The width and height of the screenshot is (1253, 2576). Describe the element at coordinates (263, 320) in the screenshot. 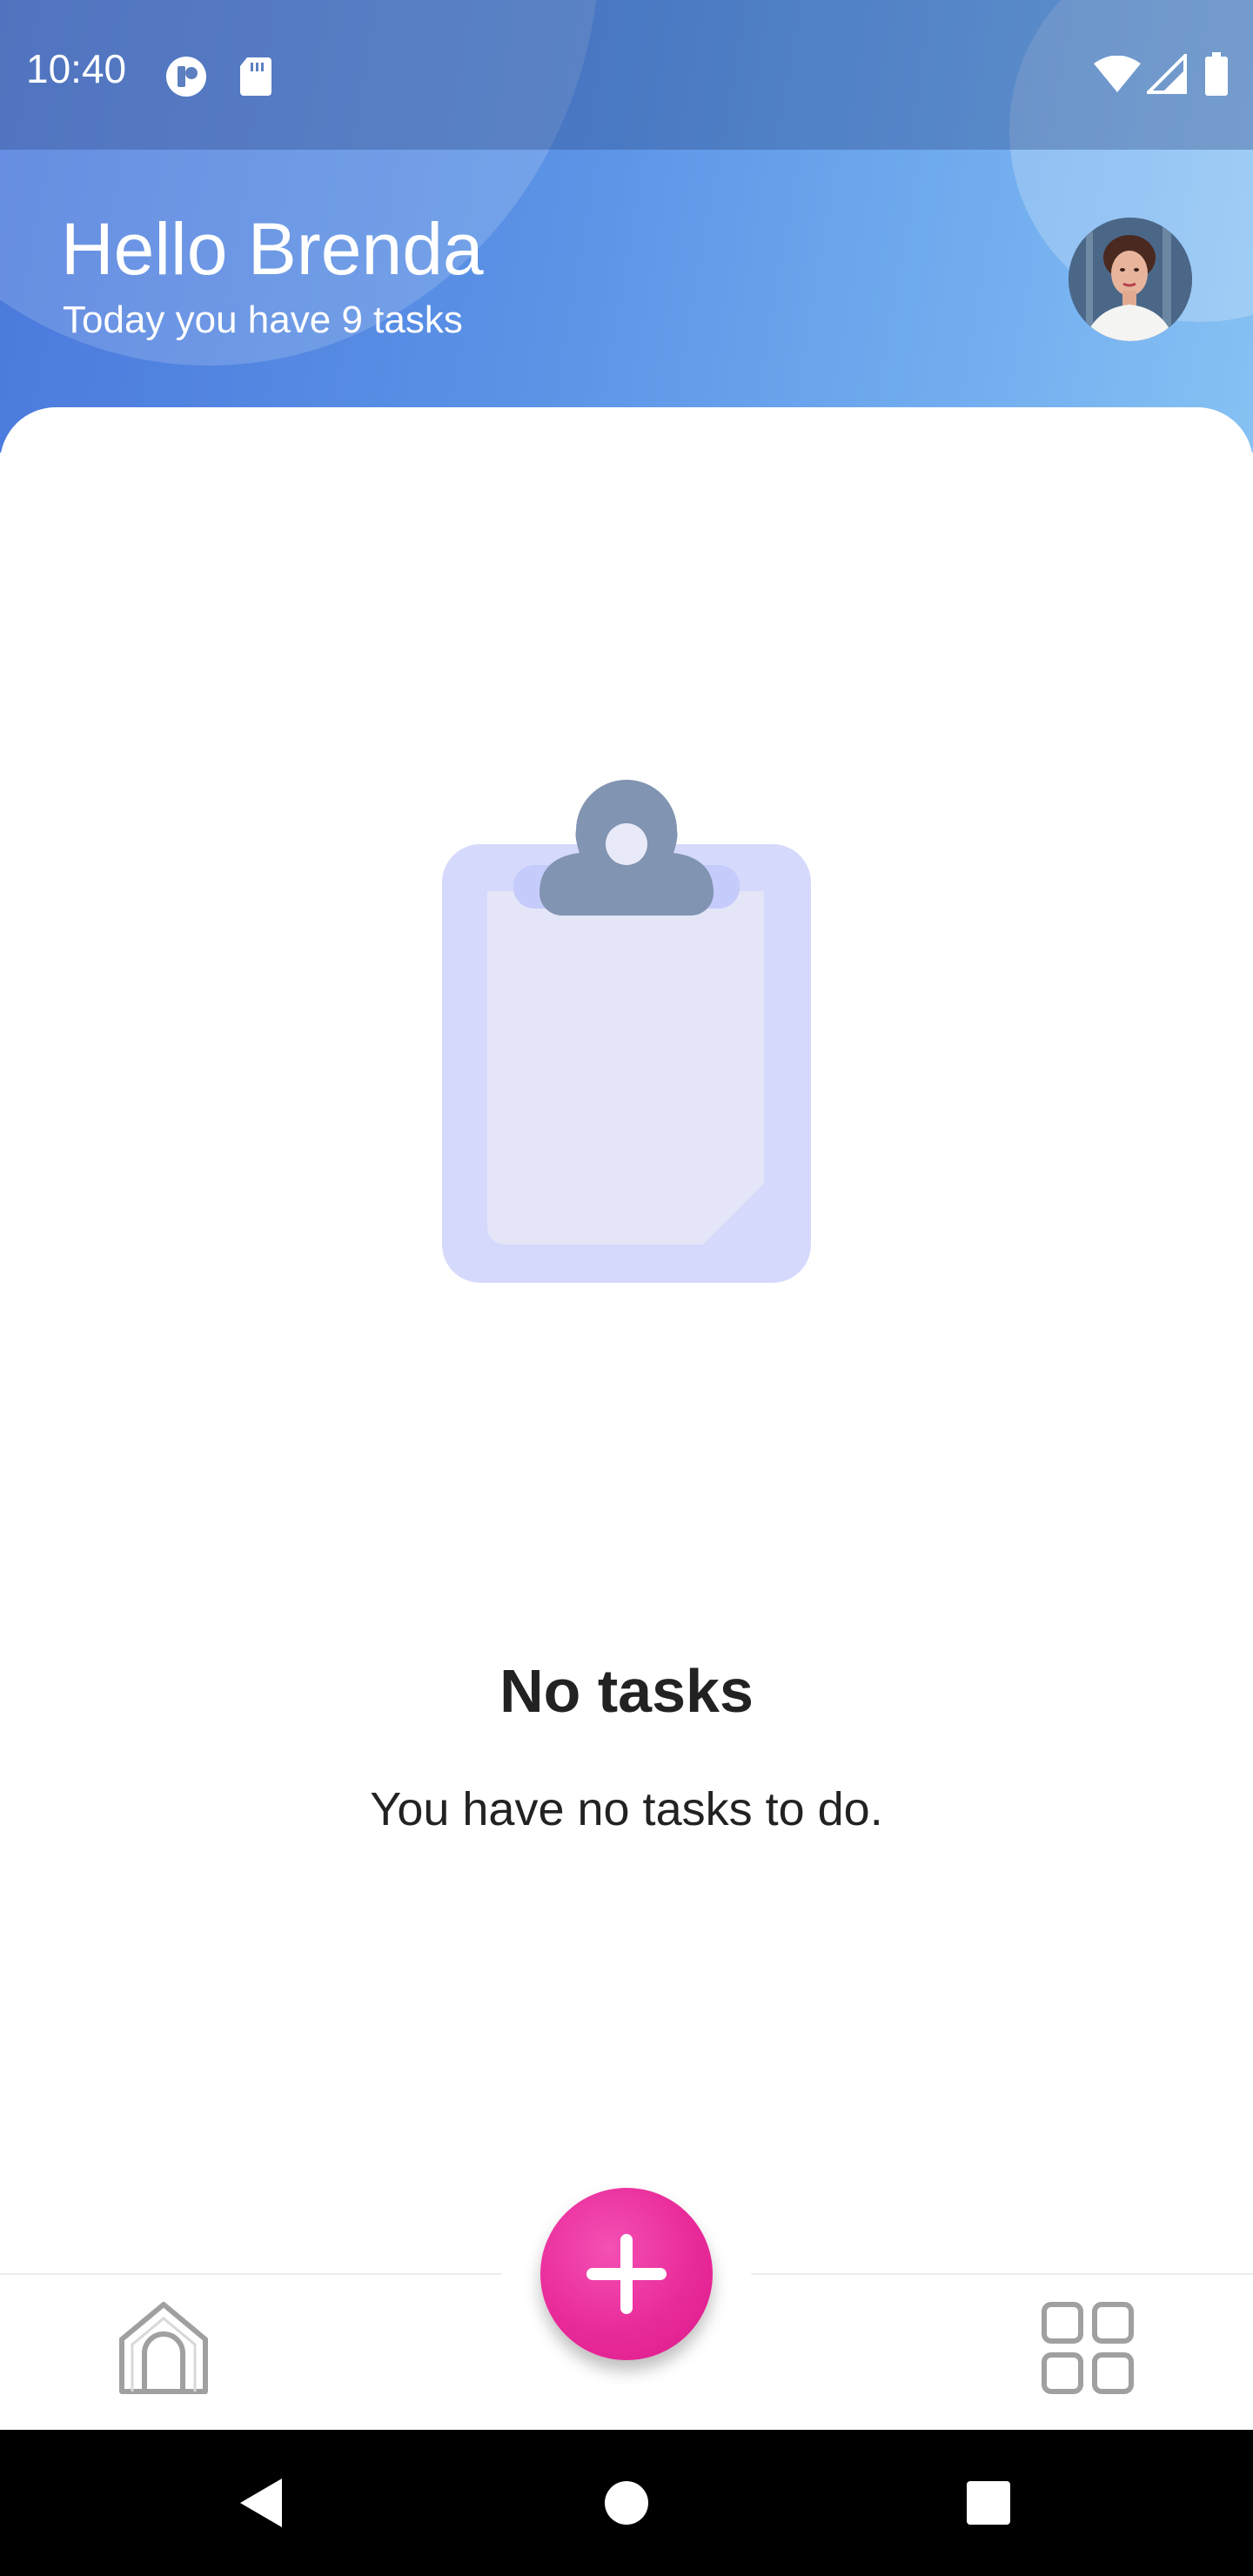

I see `task-count-subtitle: Today you have 9 tasks` at that location.